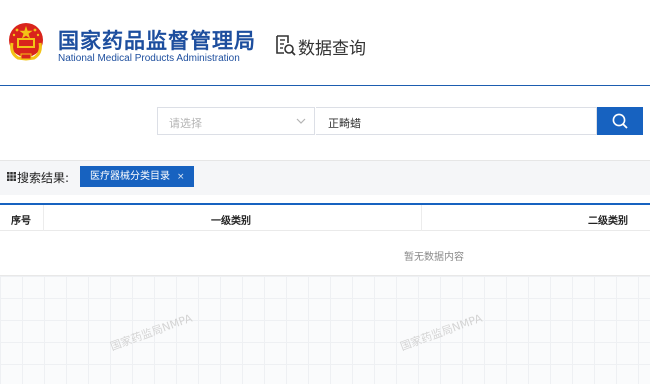  What do you see at coordinates (325, 253) in the screenshot?
I see `table-empty-row: 暂无数据内容` at bounding box center [325, 253].